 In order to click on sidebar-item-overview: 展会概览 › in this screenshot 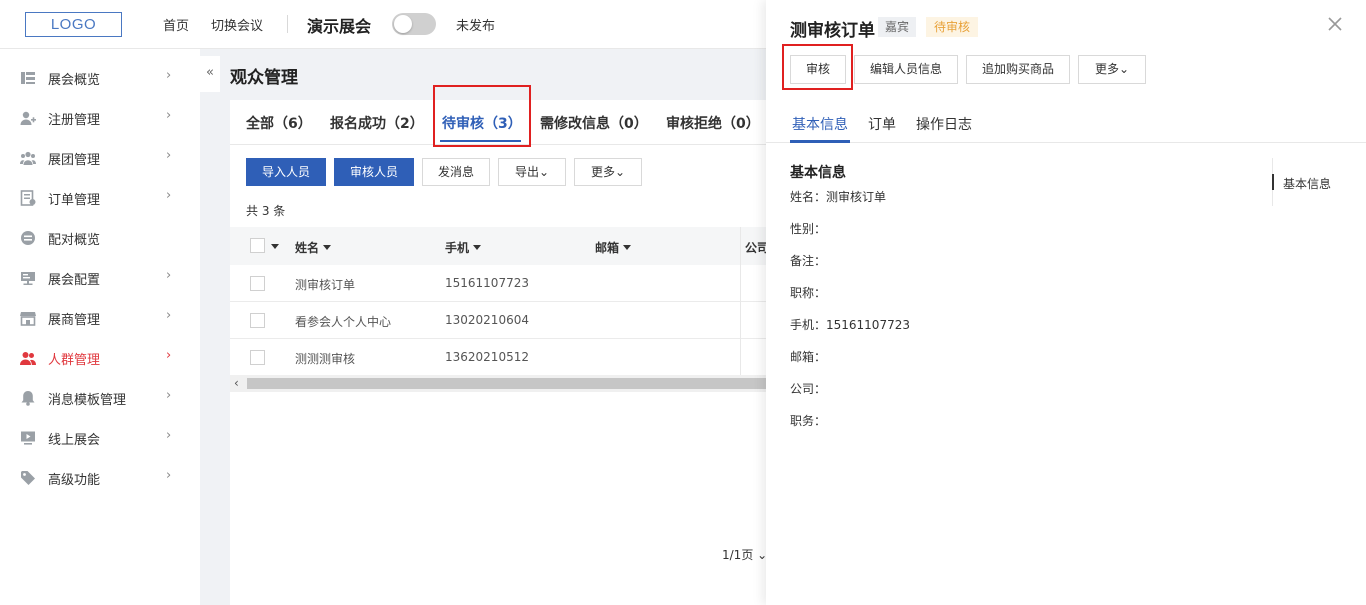, I will do `click(100, 78)`.